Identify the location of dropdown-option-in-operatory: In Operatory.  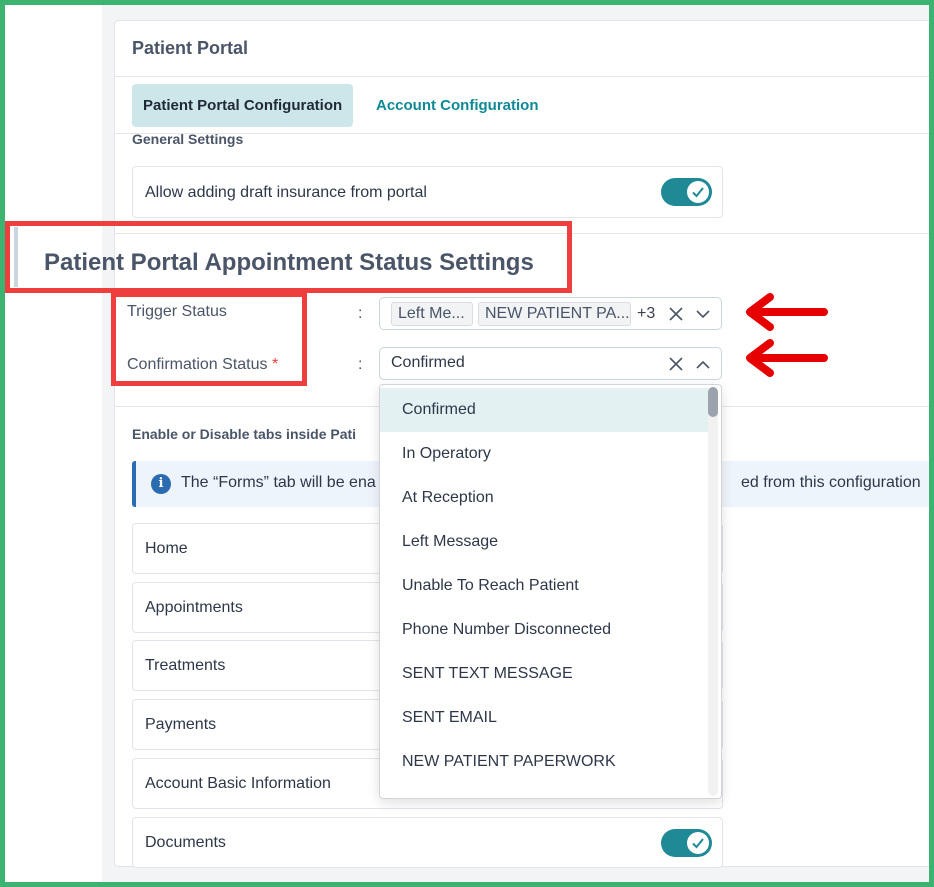
(544, 454).